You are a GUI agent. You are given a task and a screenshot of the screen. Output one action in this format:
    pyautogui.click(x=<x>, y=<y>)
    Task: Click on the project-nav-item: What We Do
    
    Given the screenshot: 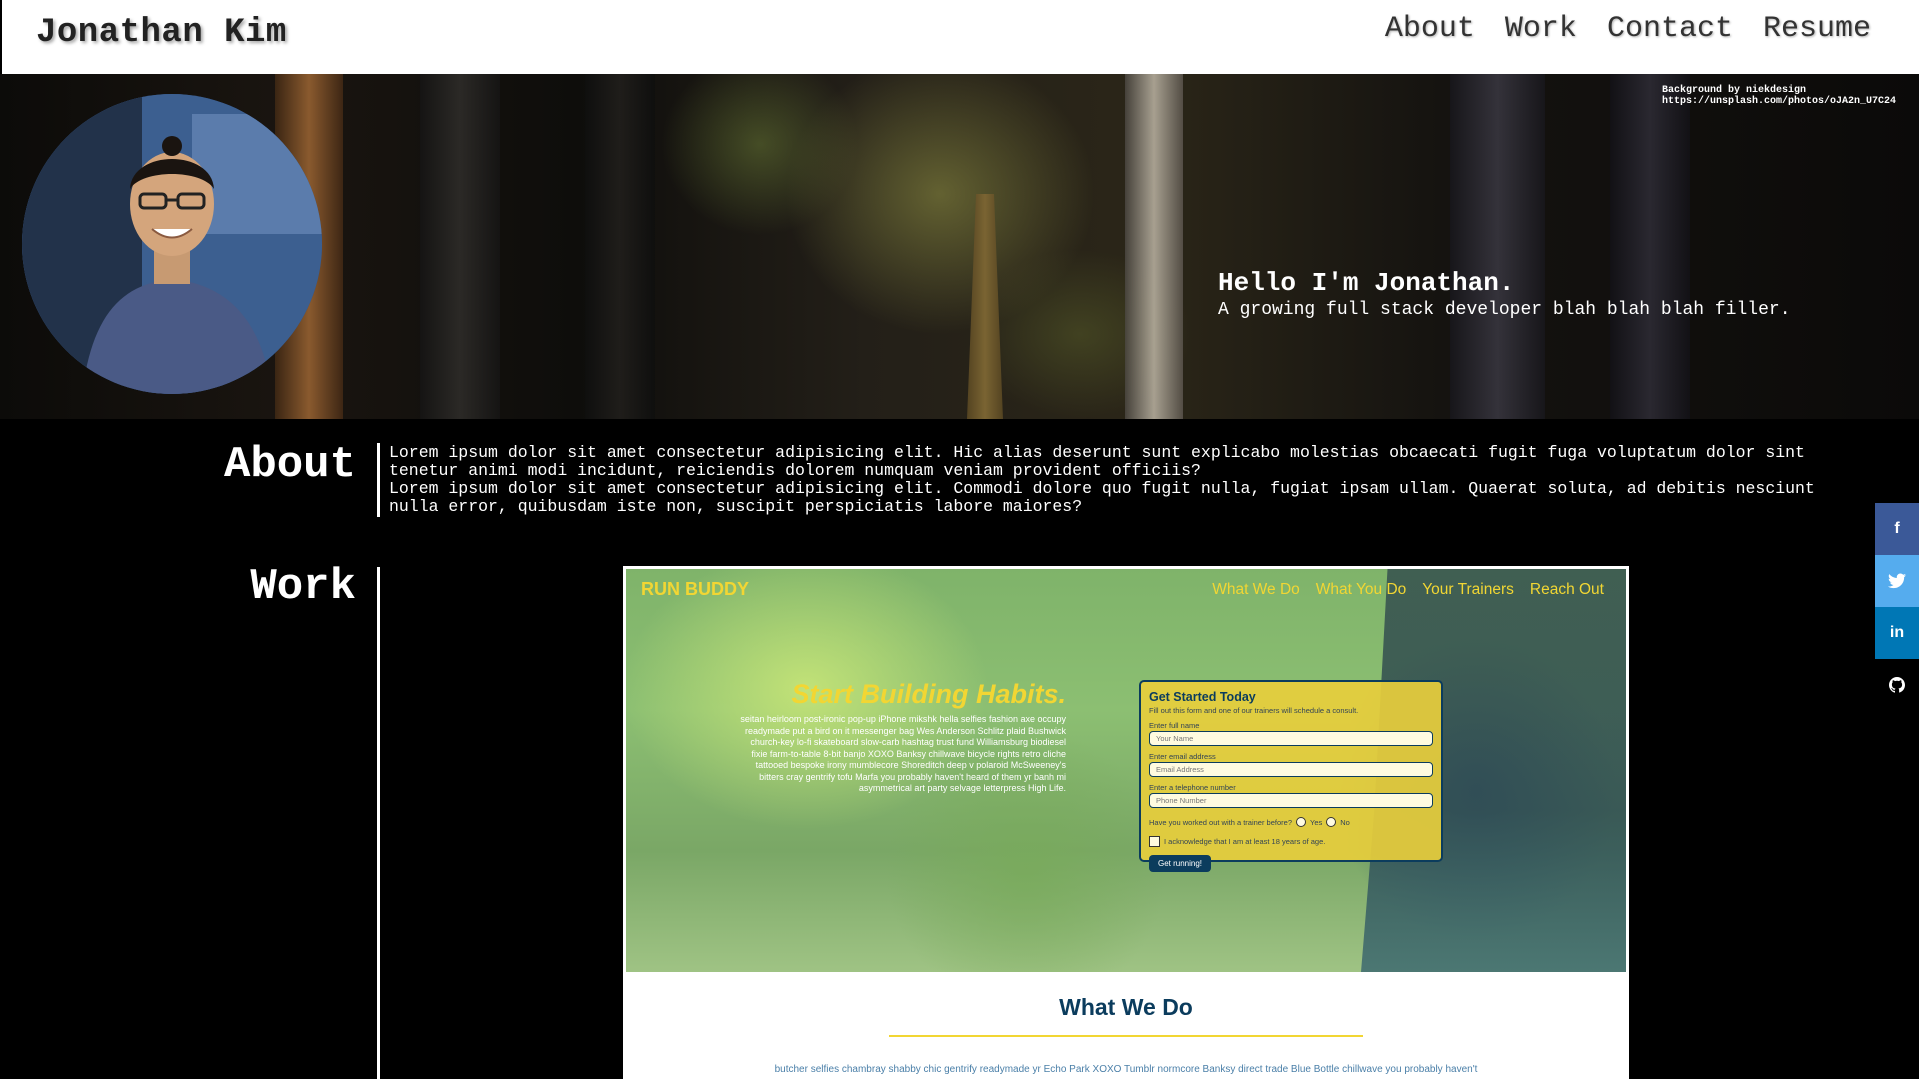 What is the action you would take?
    pyautogui.click(x=1256, y=589)
    